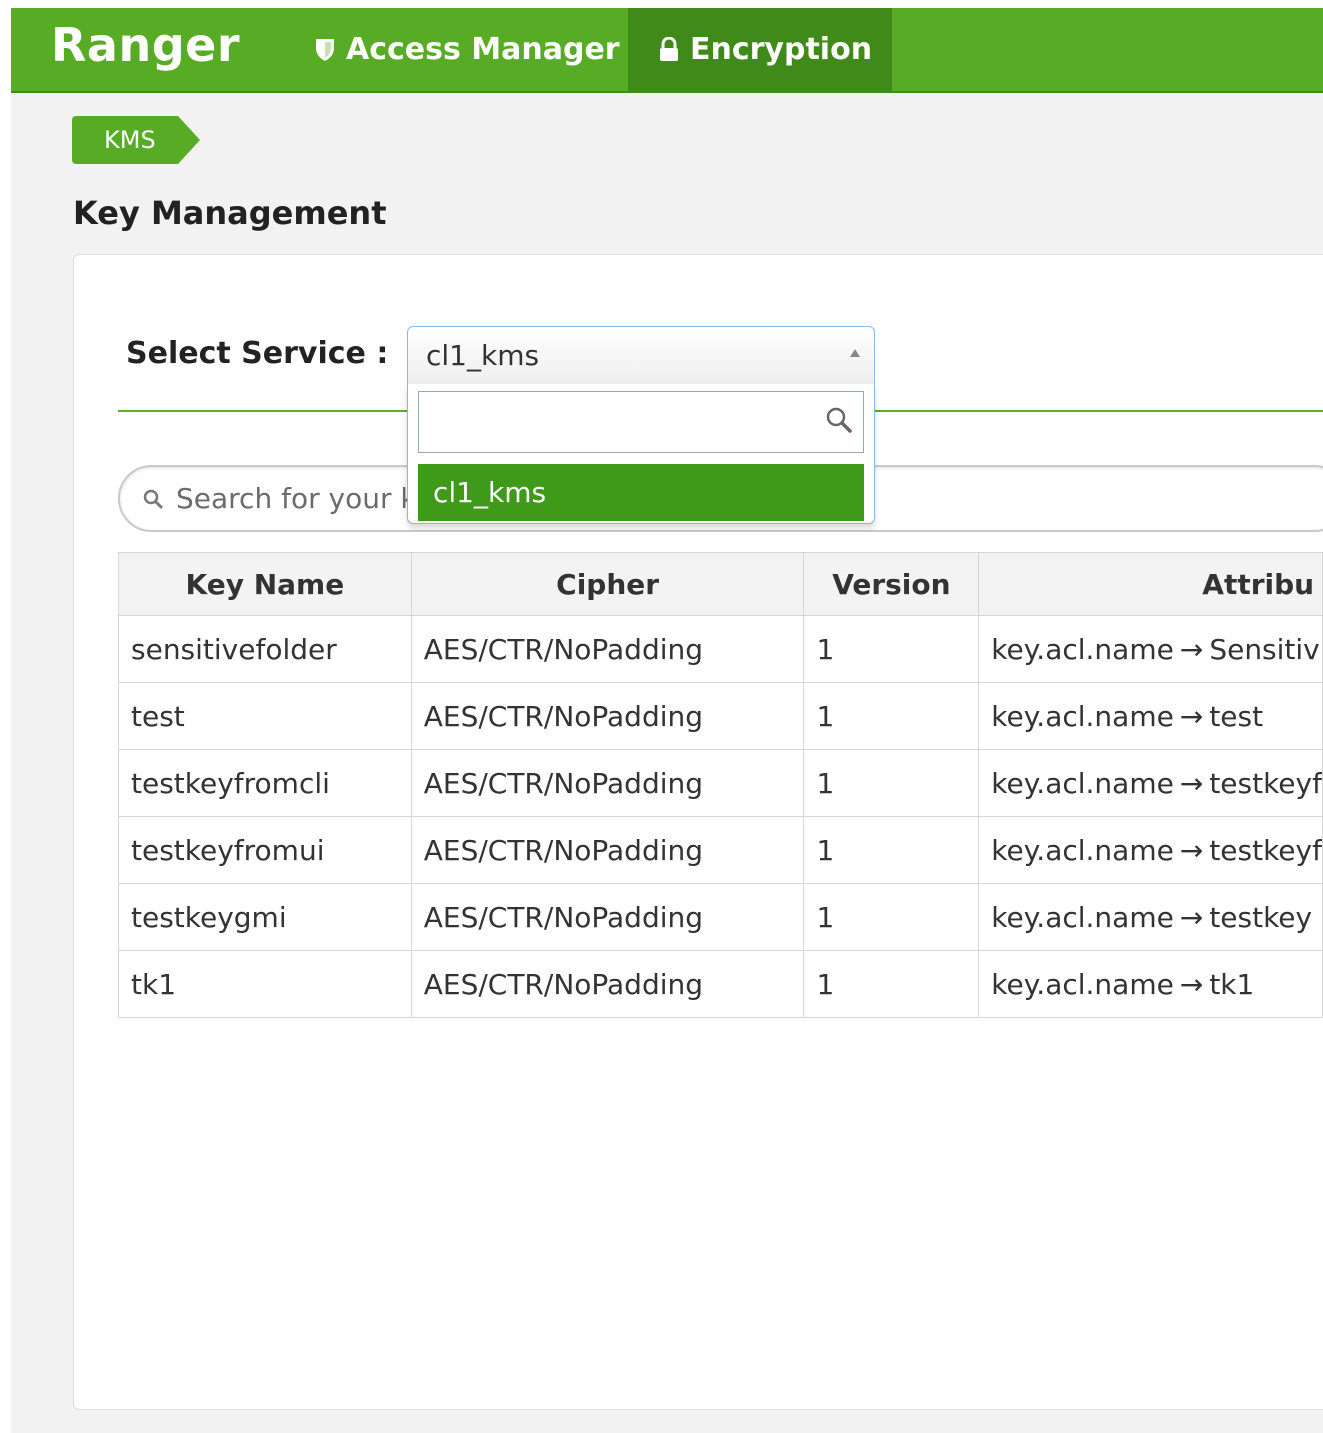 The width and height of the screenshot is (1323, 1433). I want to click on service-select-value: cl1_kms, so click(483, 355).